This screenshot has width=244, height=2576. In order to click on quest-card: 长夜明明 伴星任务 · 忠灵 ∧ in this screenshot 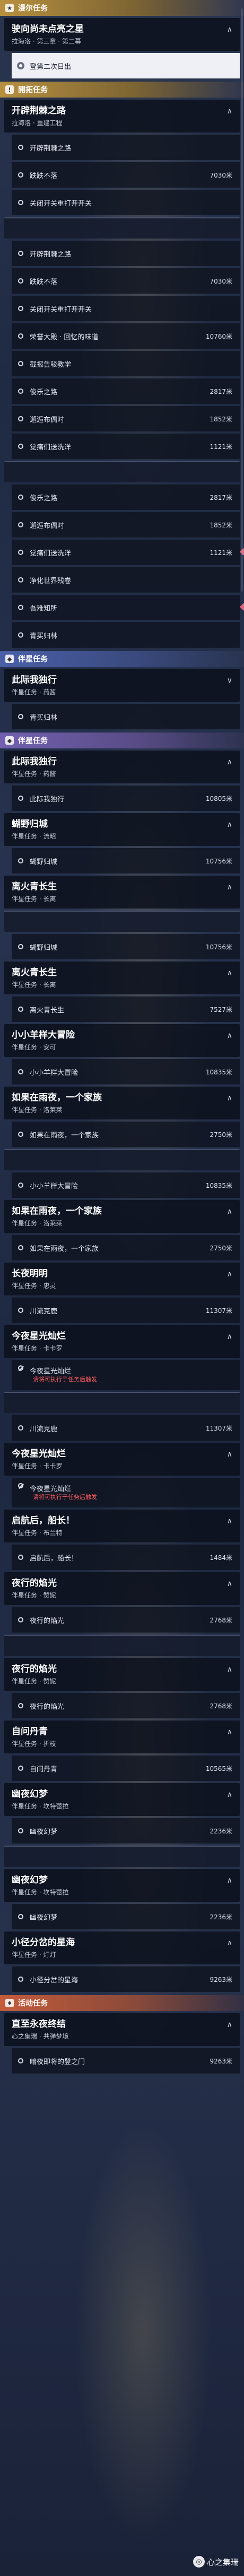, I will do `click(122, 1279)`.